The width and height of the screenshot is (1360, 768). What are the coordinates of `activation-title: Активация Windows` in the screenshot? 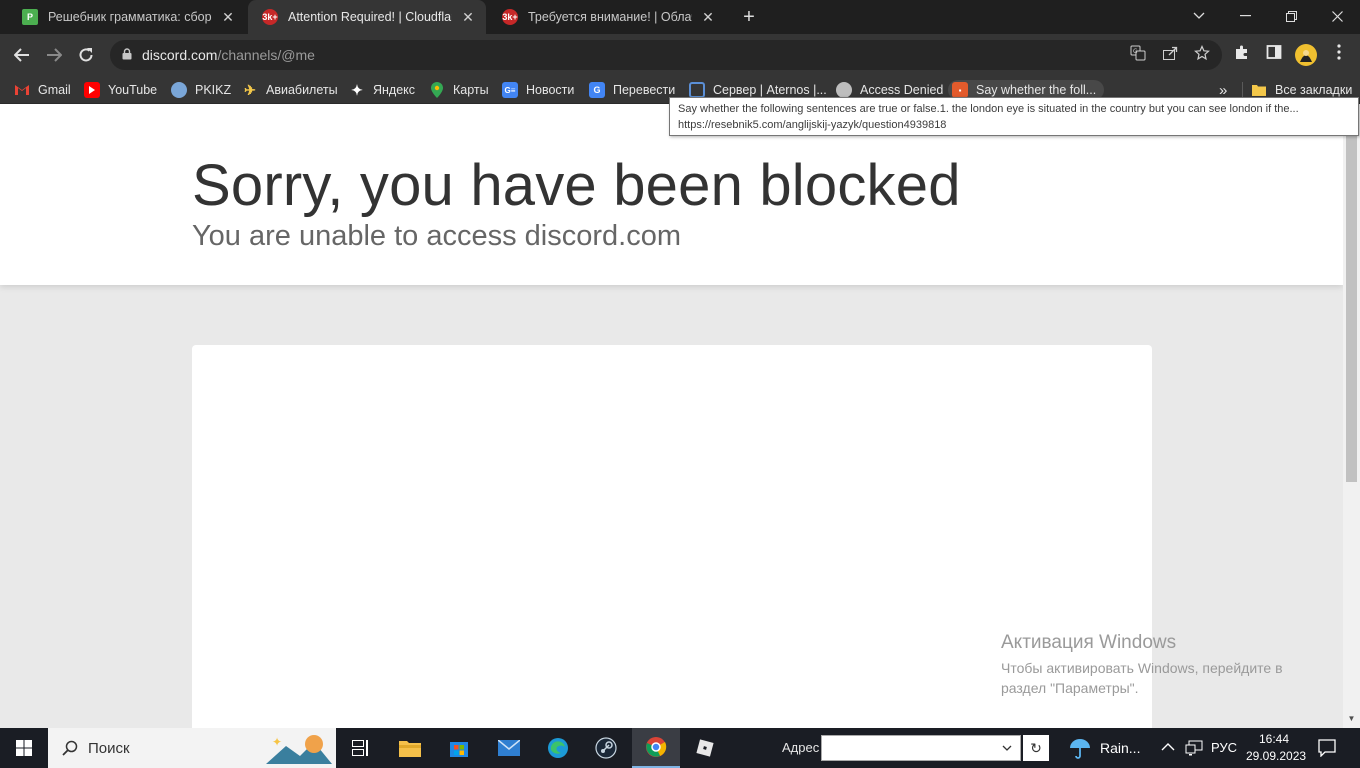 It's located at (1089, 642).